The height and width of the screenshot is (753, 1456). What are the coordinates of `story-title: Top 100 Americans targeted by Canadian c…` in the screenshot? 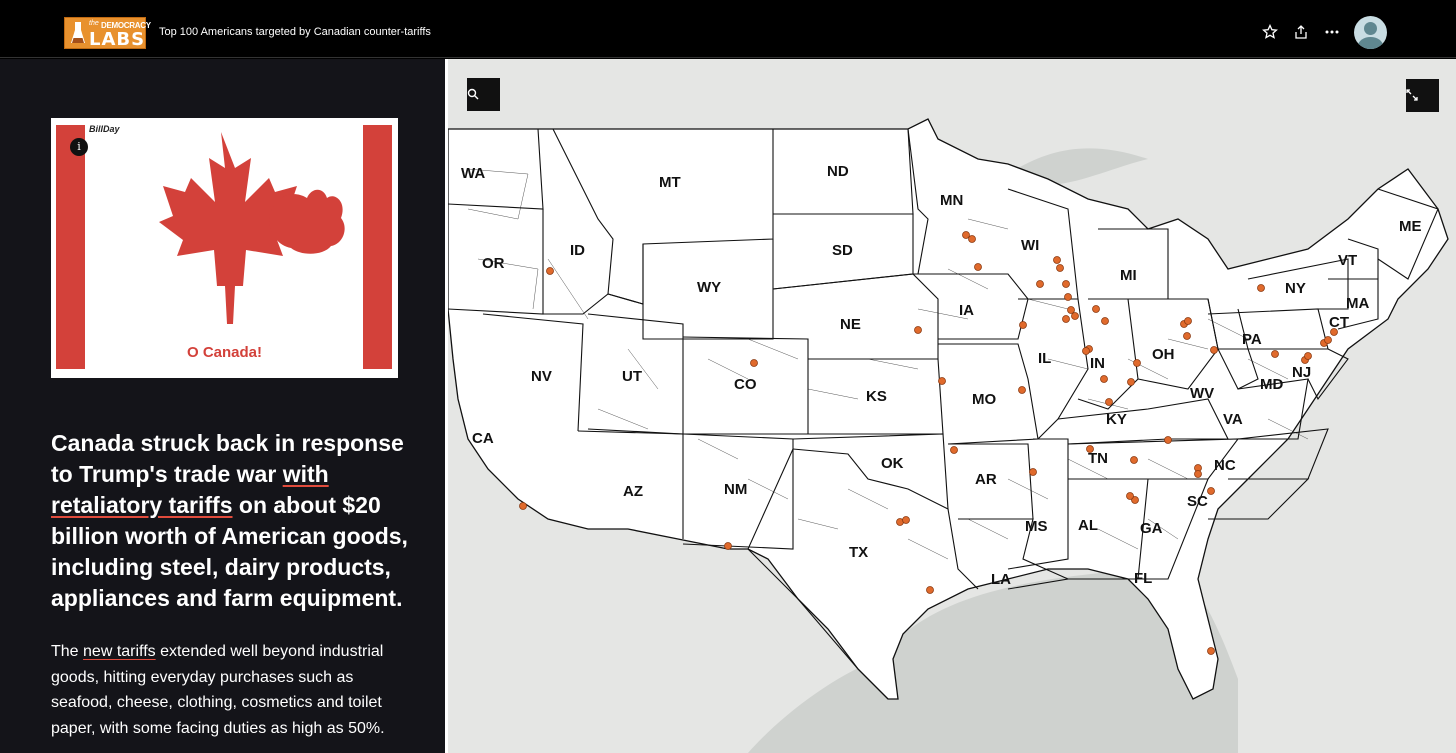 It's located at (295, 32).